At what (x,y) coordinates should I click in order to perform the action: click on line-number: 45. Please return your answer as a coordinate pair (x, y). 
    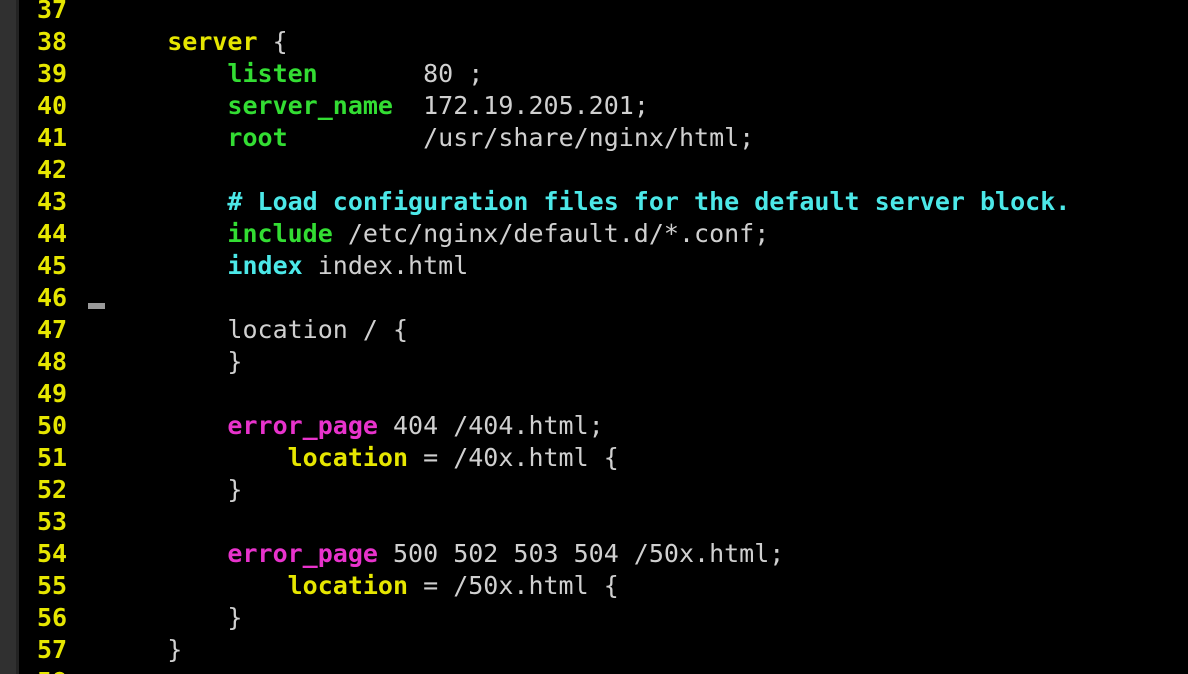
    Looking at the image, I should click on (52, 265).